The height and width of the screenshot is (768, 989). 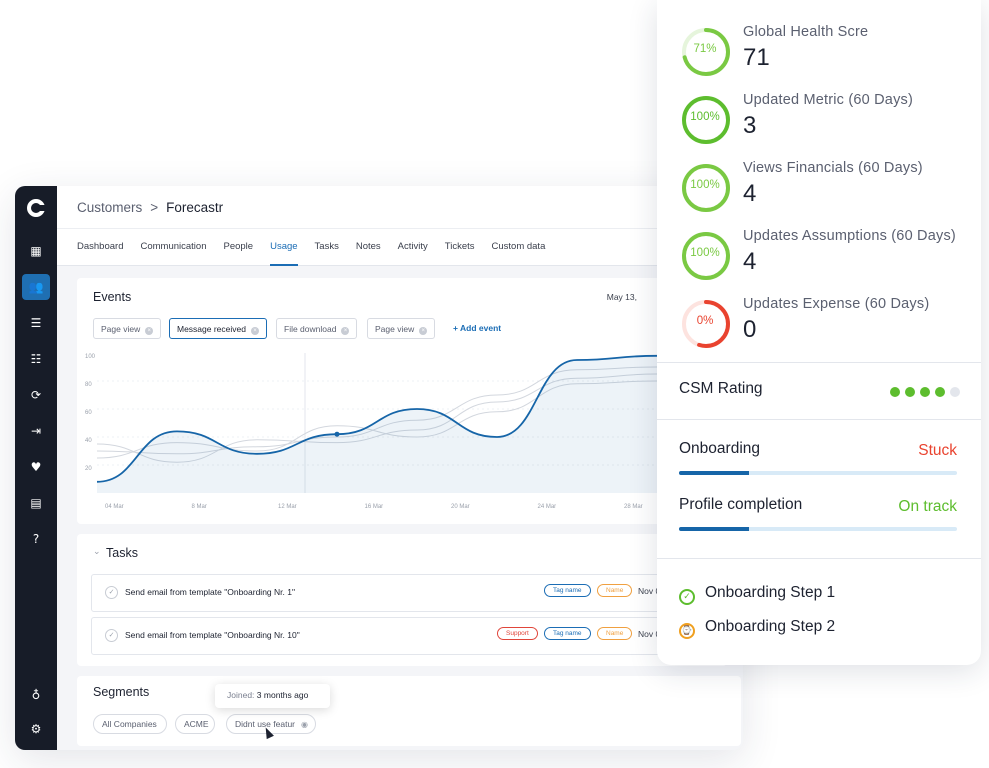 What do you see at coordinates (36, 431) in the screenshot?
I see `login-icon: ⇥` at bounding box center [36, 431].